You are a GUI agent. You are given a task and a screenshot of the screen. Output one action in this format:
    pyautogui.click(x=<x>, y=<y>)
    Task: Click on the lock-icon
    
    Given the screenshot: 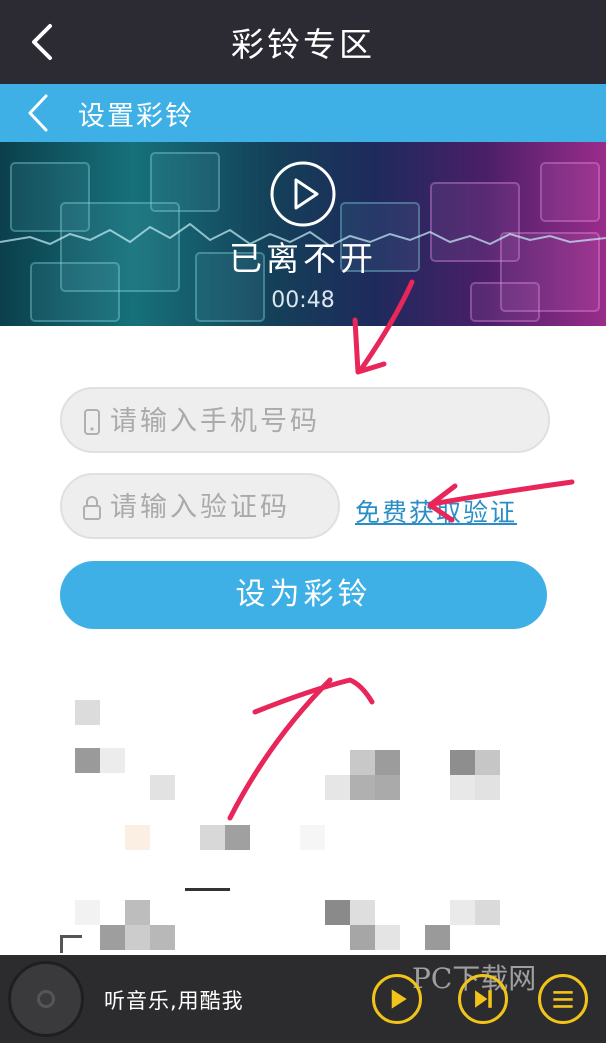 What is the action you would take?
    pyautogui.click(x=92, y=508)
    